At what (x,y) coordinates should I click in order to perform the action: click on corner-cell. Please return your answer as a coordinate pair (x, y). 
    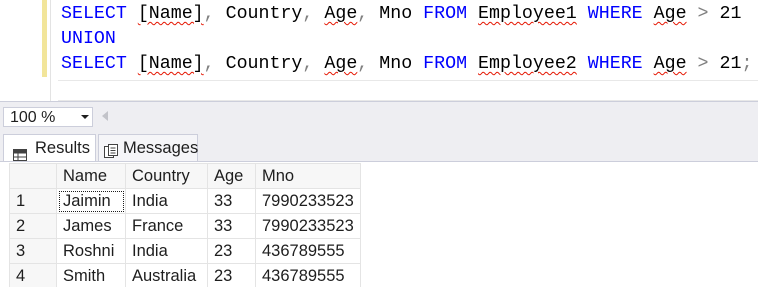
    Looking at the image, I should click on (33, 176).